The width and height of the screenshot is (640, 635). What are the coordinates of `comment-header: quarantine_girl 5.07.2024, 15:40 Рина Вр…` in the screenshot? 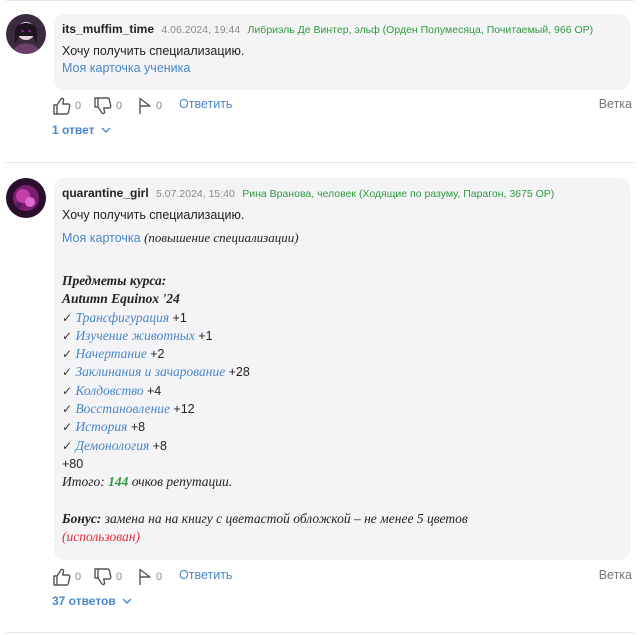 It's located at (342, 193).